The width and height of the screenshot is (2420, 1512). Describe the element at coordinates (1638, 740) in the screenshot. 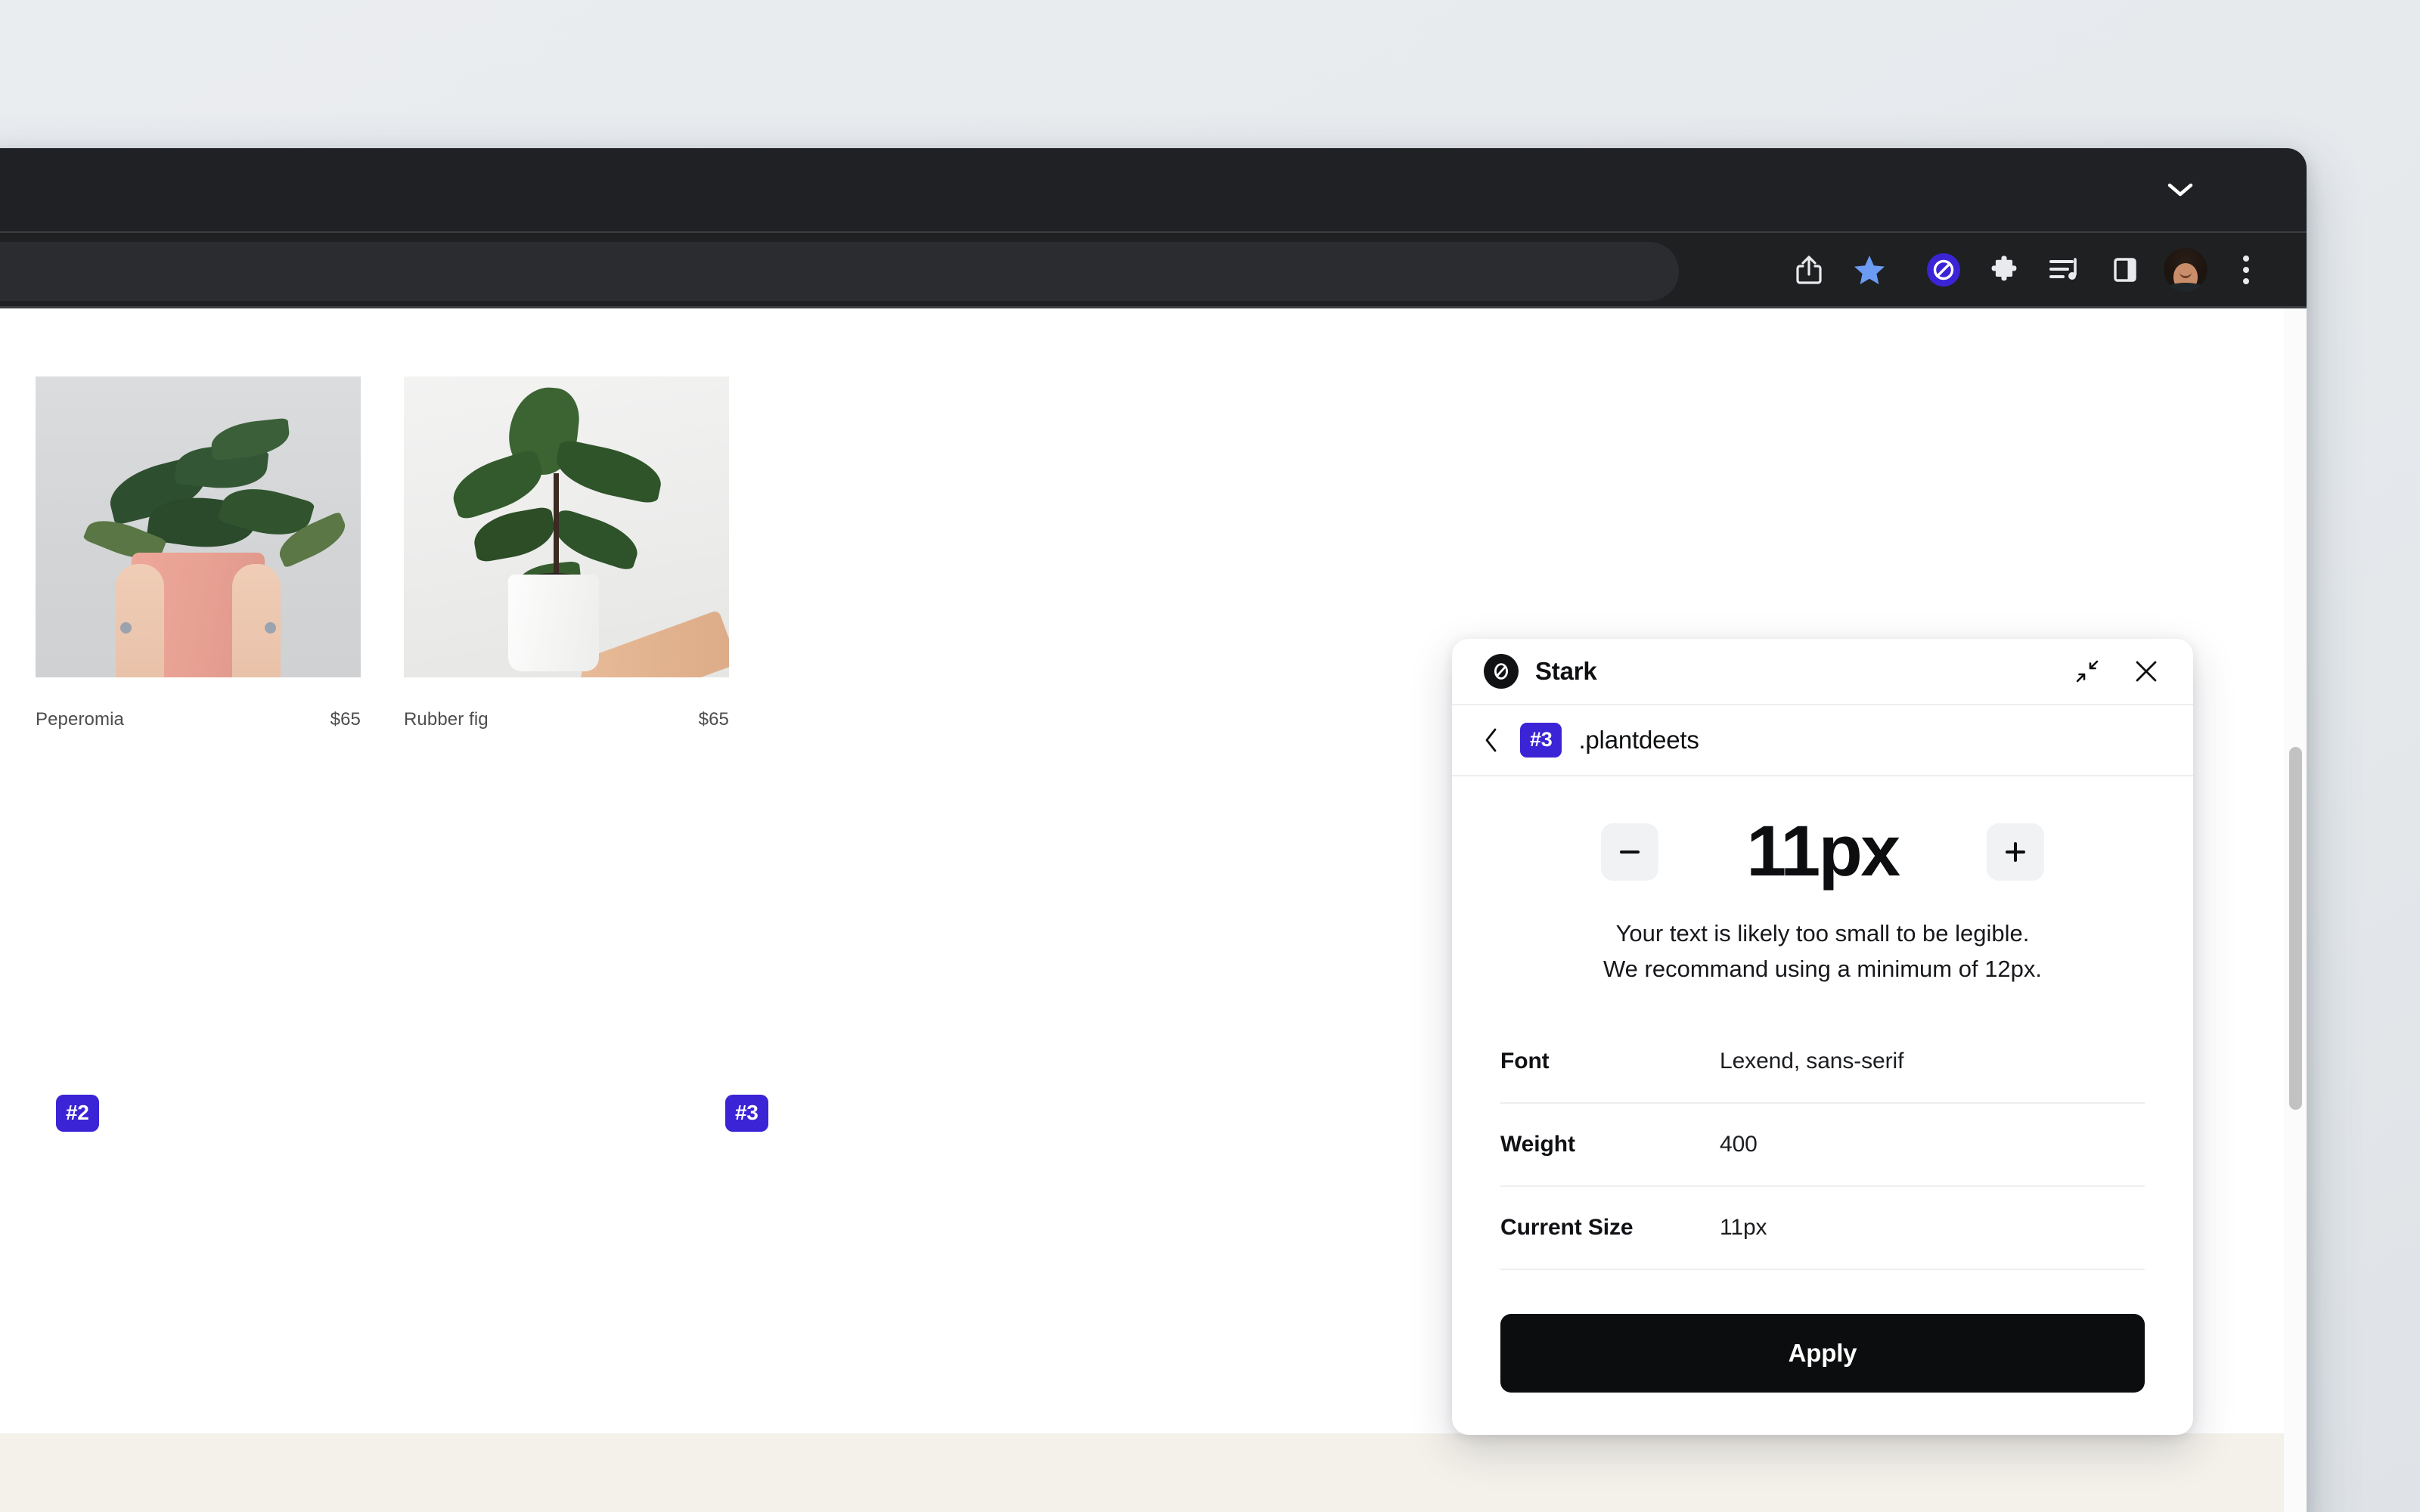

I see `breadcrumb-selector: .plantdeets` at that location.